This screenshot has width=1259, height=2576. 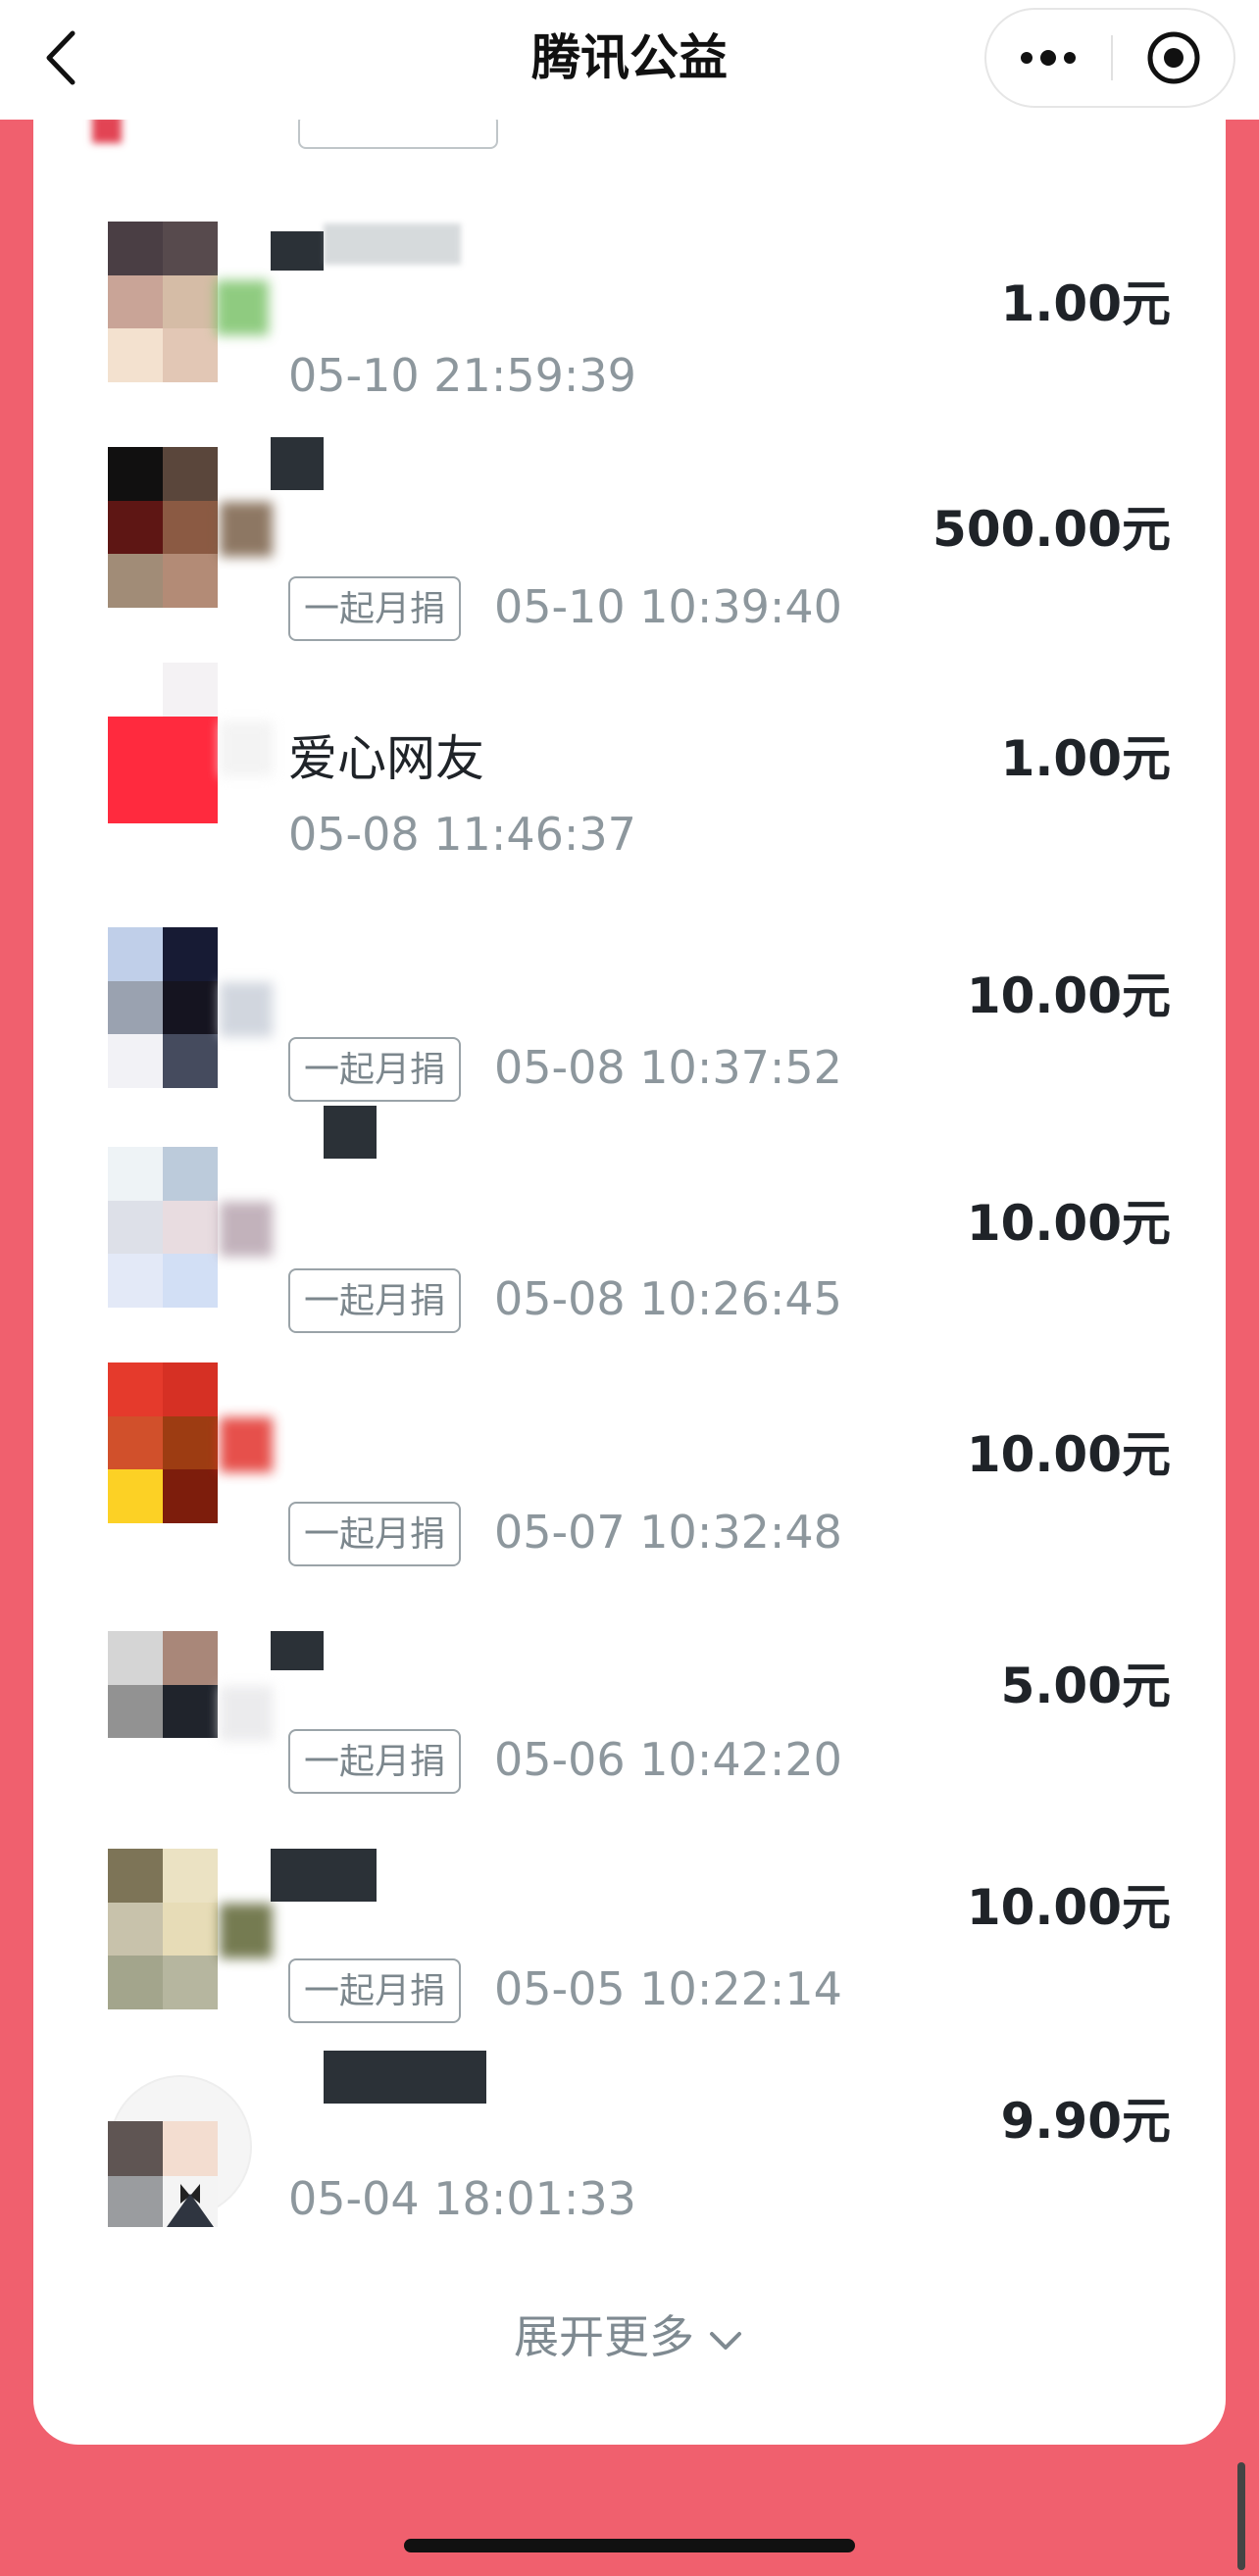 What do you see at coordinates (1048, 58) in the screenshot?
I see `more-dots-icon` at bounding box center [1048, 58].